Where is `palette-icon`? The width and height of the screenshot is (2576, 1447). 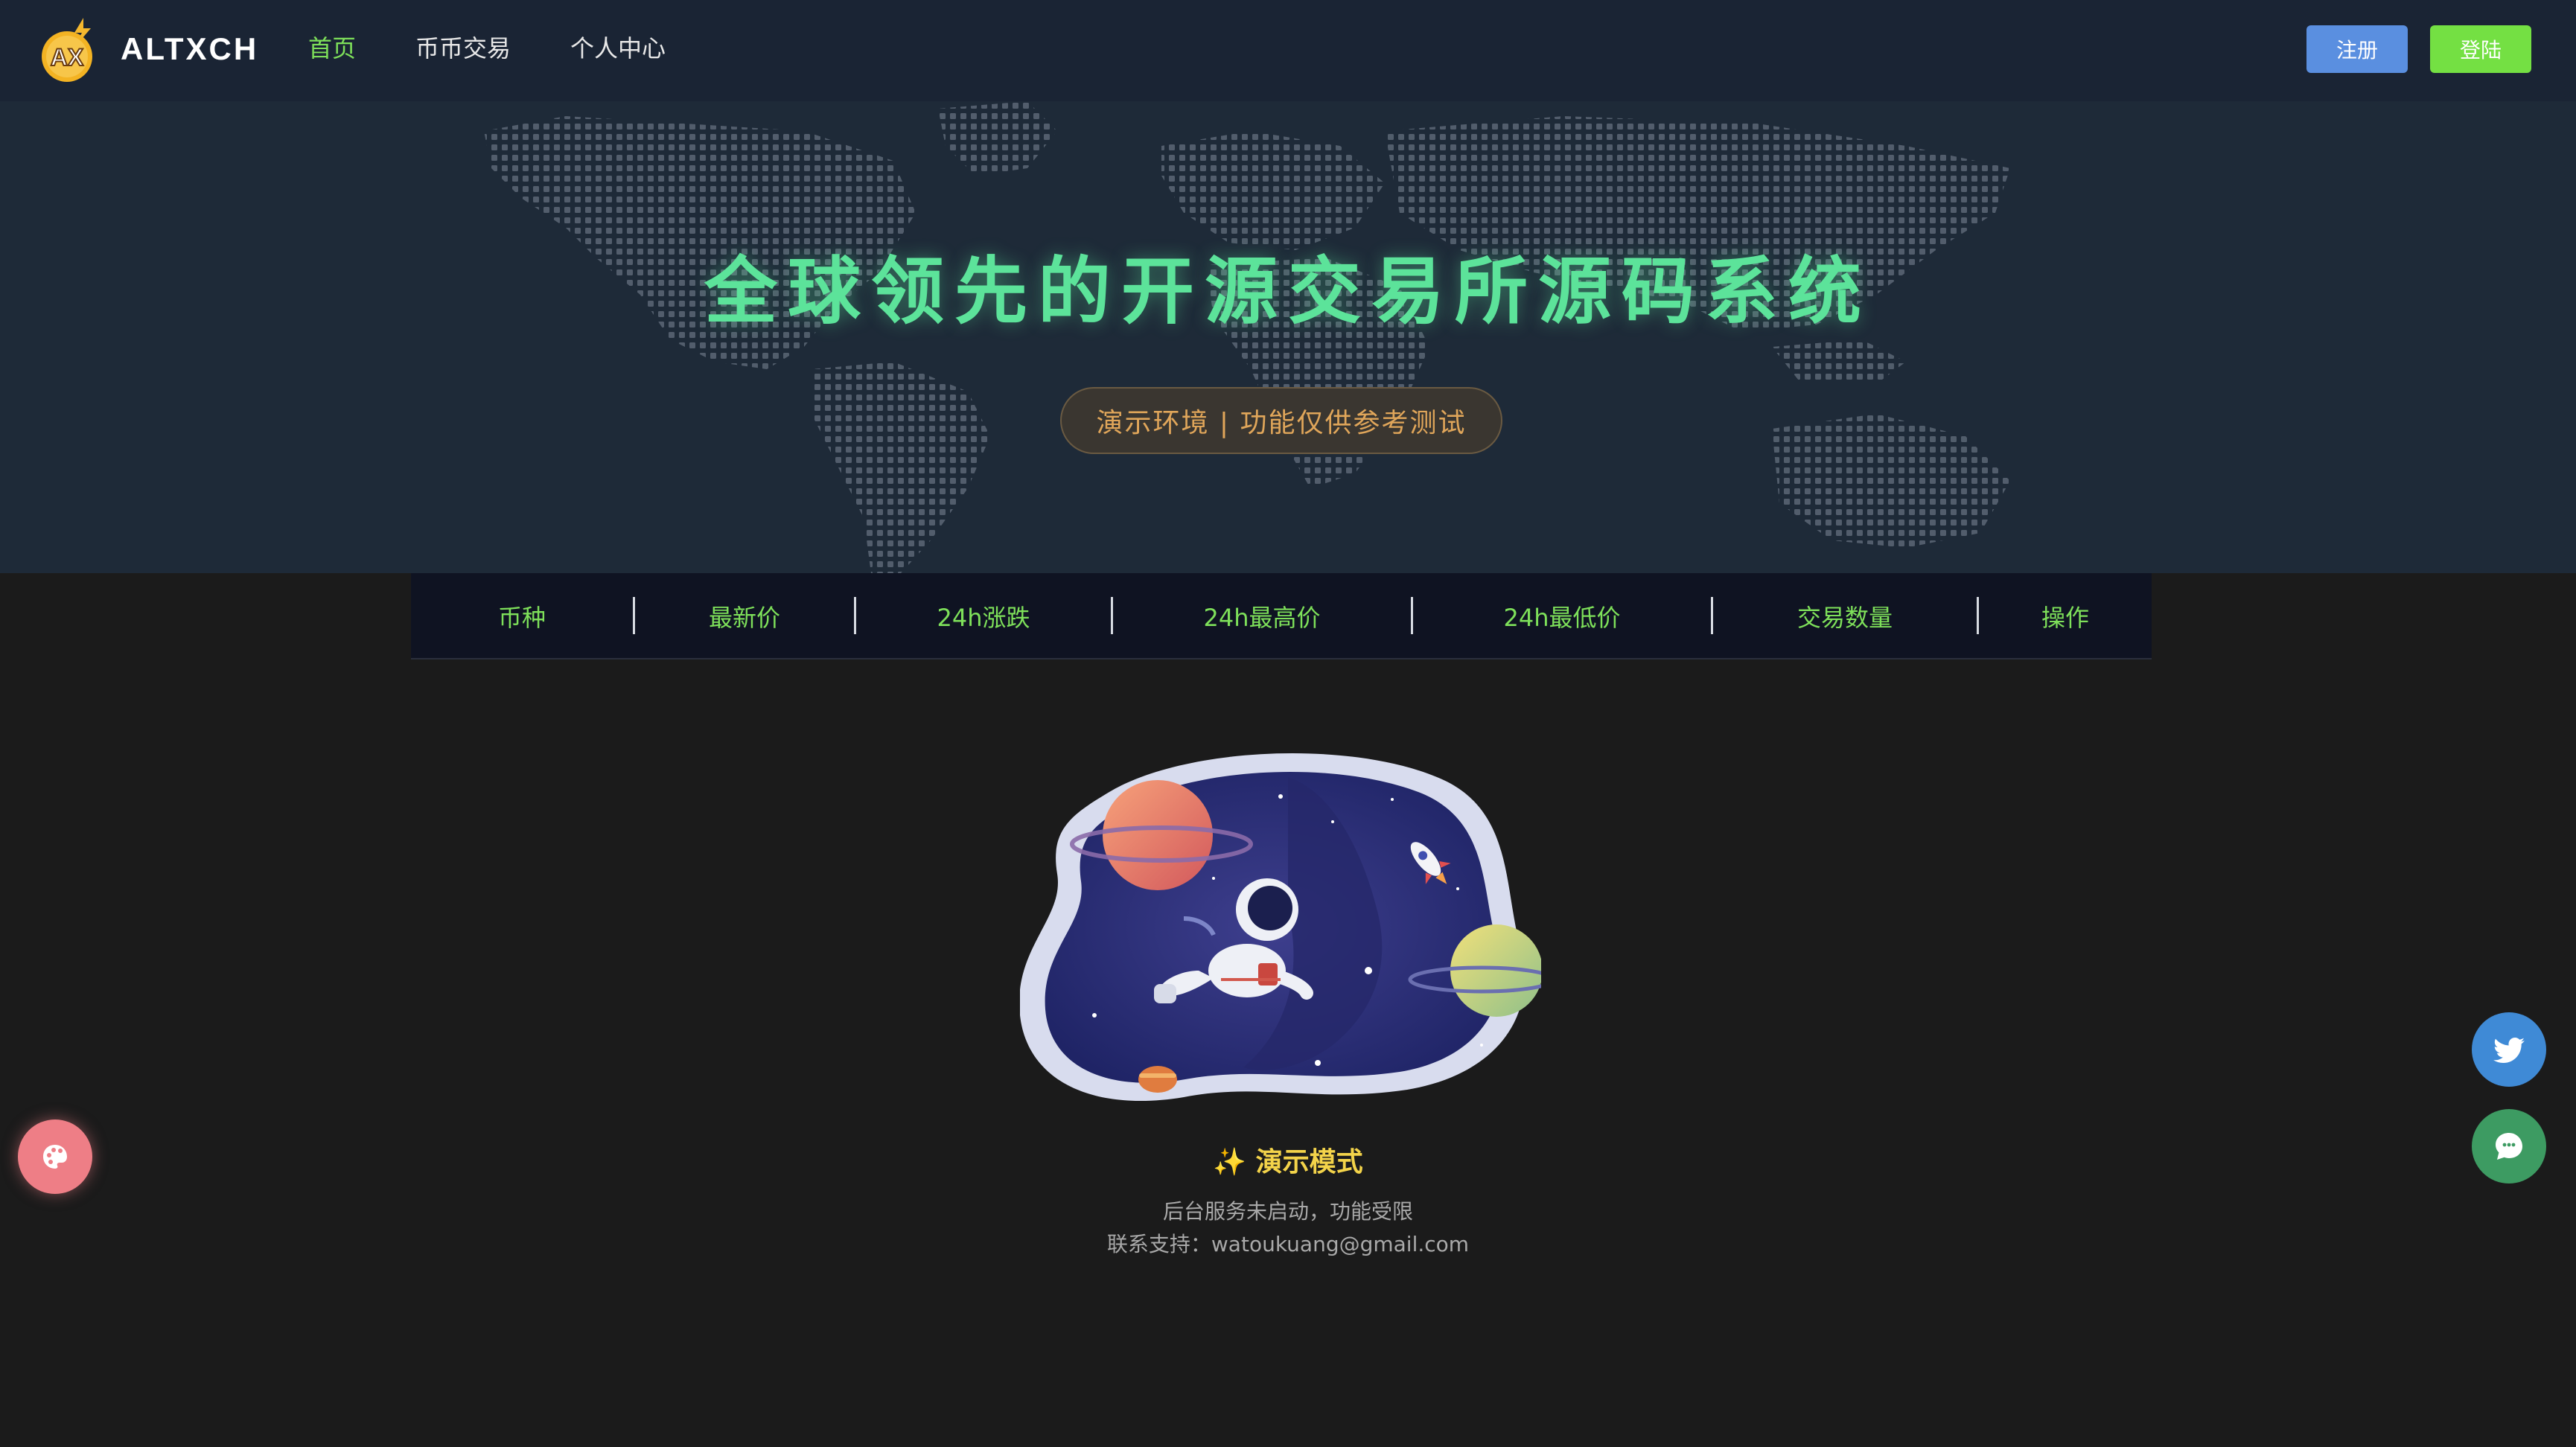 palette-icon is located at coordinates (55, 1157).